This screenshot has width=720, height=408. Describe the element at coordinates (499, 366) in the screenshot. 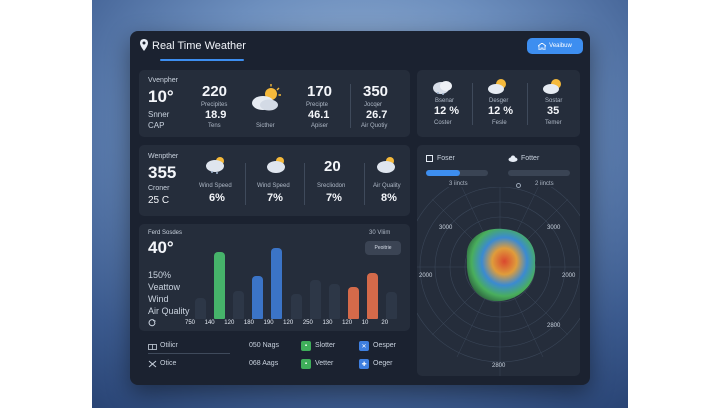

I see `radar-label-5: 2800` at that location.